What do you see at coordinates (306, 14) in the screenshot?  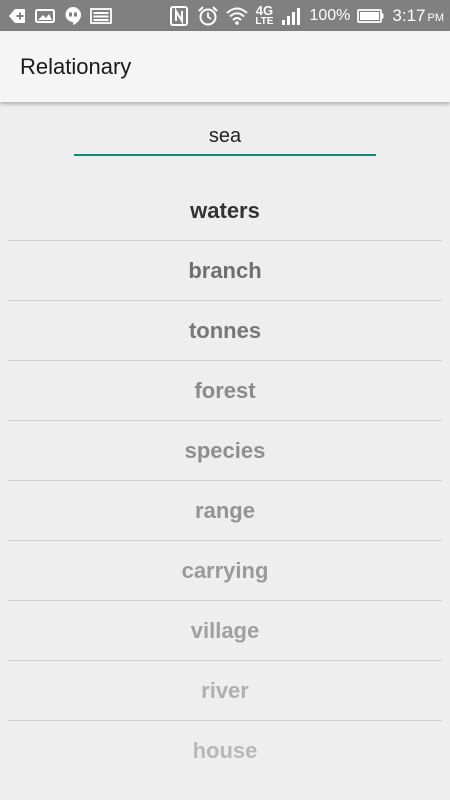 I see `system-icons: 4G LTE 100% 3:17 PM` at bounding box center [306, 14].